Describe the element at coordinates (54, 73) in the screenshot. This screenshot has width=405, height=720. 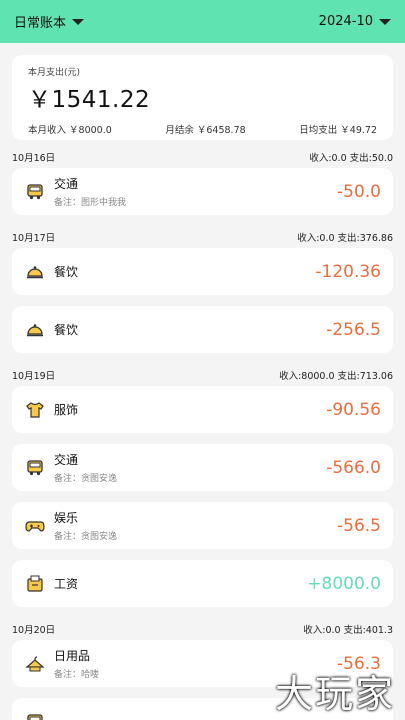
I see `expense-label: 本月支出(元)` at that location.